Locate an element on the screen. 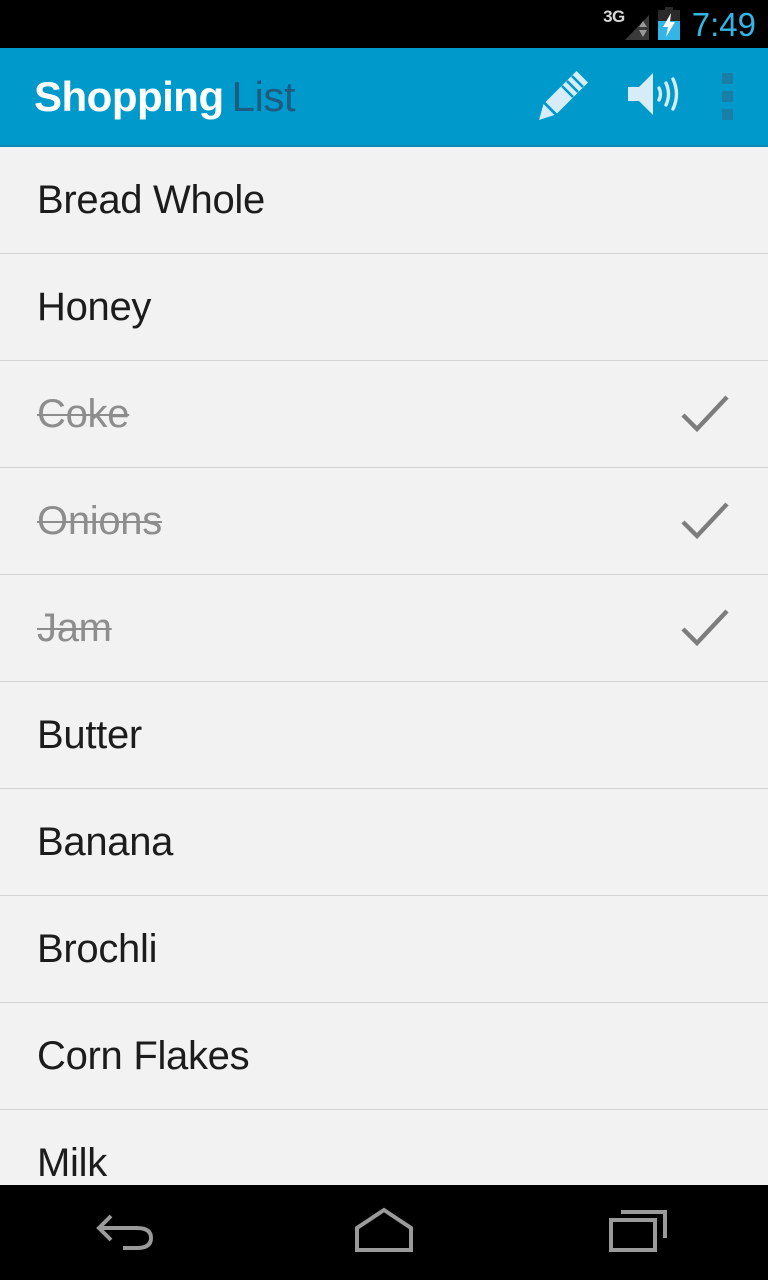  list-item-label: Jam is located at coordinates (74, 627).